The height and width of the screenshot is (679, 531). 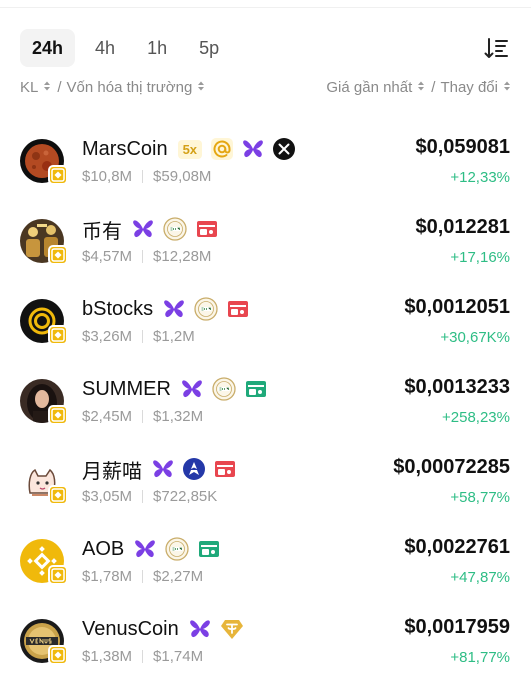 I want to click on tab-4h: 4h, so click(x=105, y=48).